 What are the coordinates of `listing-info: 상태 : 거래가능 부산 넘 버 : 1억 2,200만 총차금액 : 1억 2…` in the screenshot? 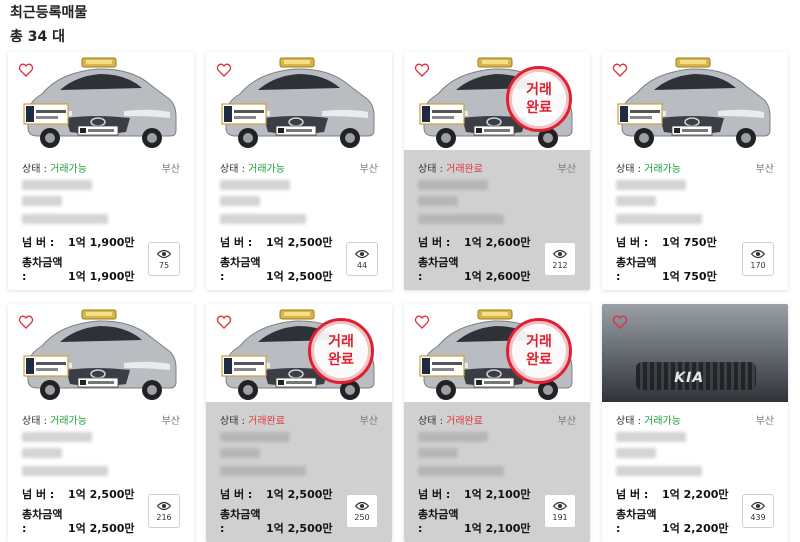 It's located at (695, 472).